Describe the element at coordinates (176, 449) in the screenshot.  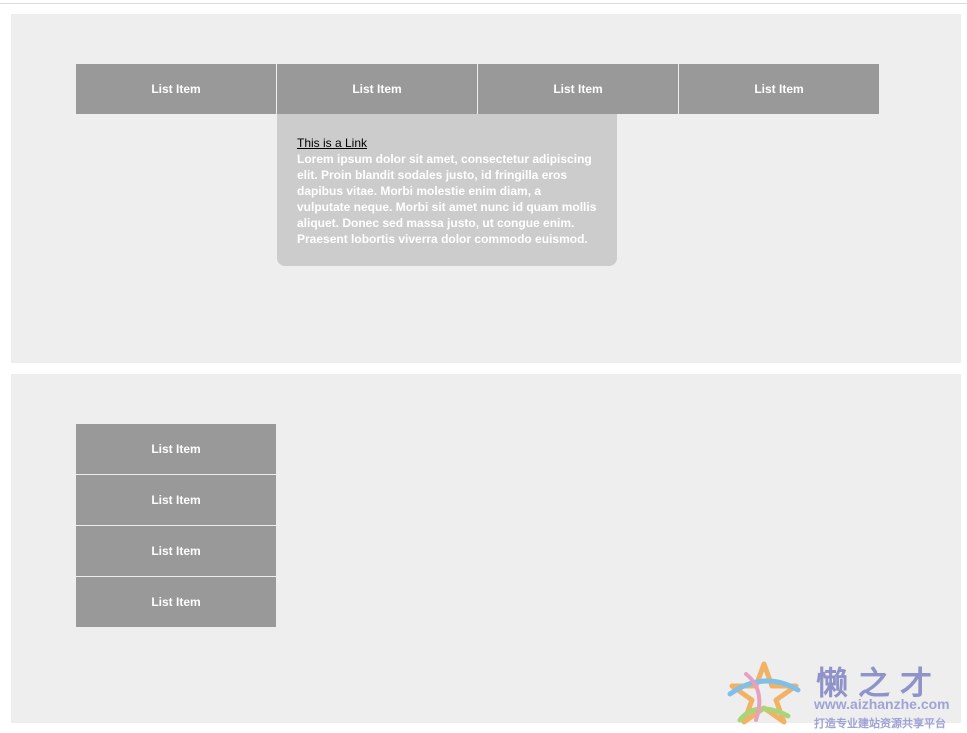
I see `vertical-menu-item-1: List Item` at that location.